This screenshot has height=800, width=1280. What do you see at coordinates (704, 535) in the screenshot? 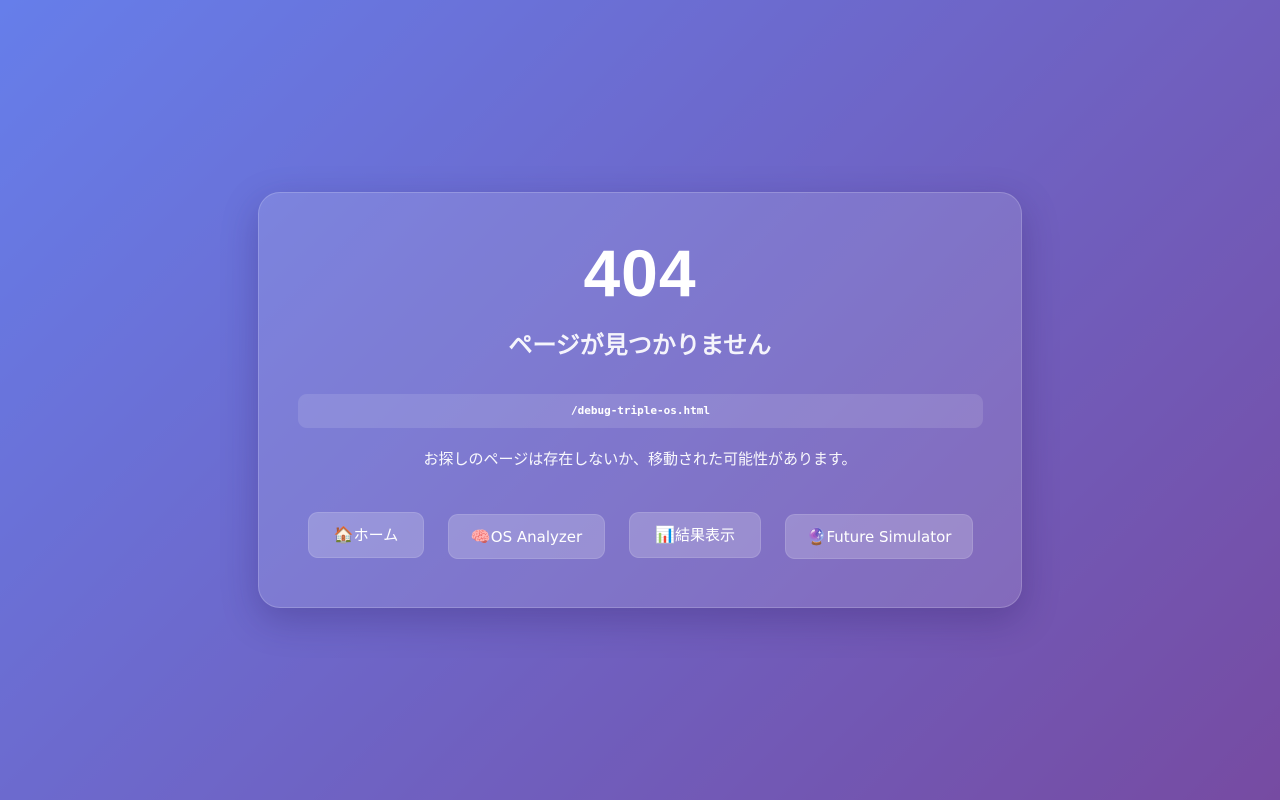
I see `results-button-label: 結果表示` at bounding box center [704, 535].